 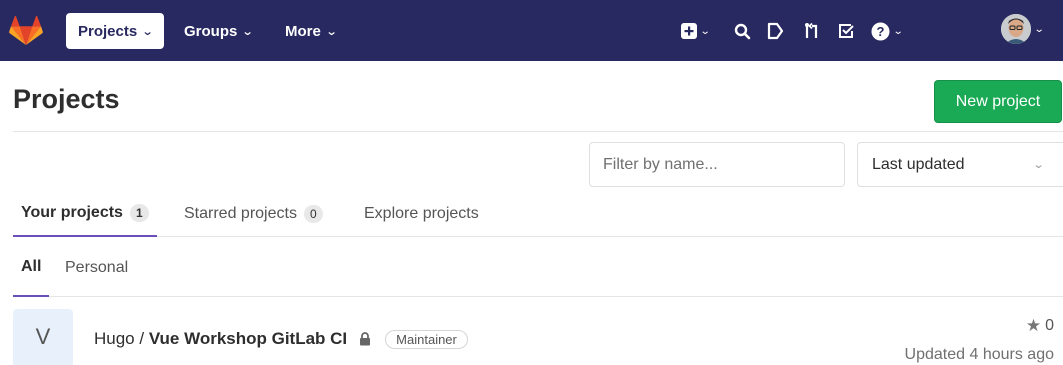 I want to click on merge-requests-button, so click(x=812, y=31).